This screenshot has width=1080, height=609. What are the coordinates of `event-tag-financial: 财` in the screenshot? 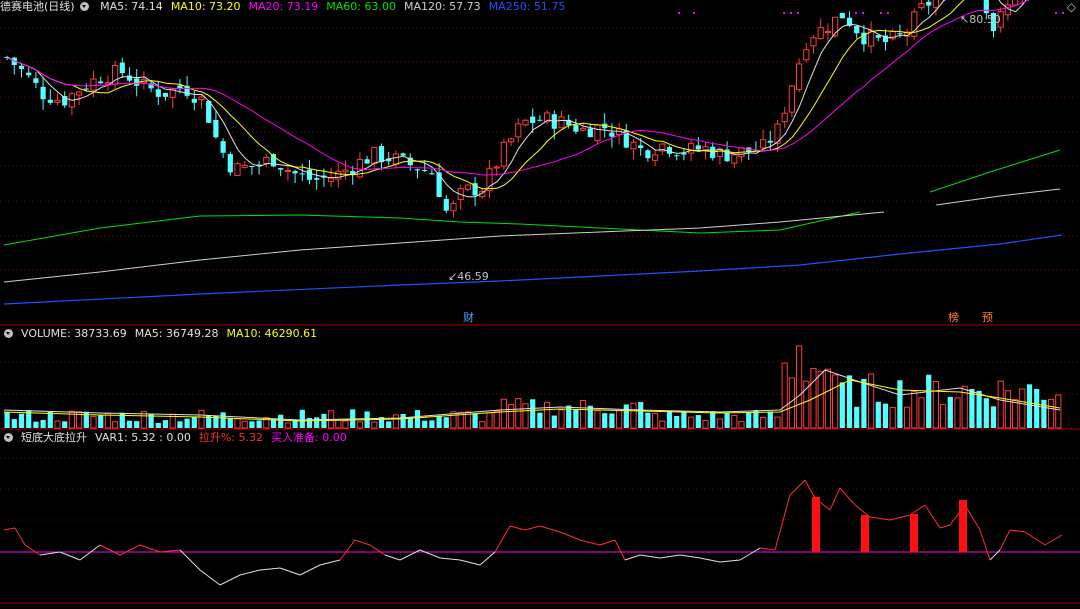 It's located at (468, 318).